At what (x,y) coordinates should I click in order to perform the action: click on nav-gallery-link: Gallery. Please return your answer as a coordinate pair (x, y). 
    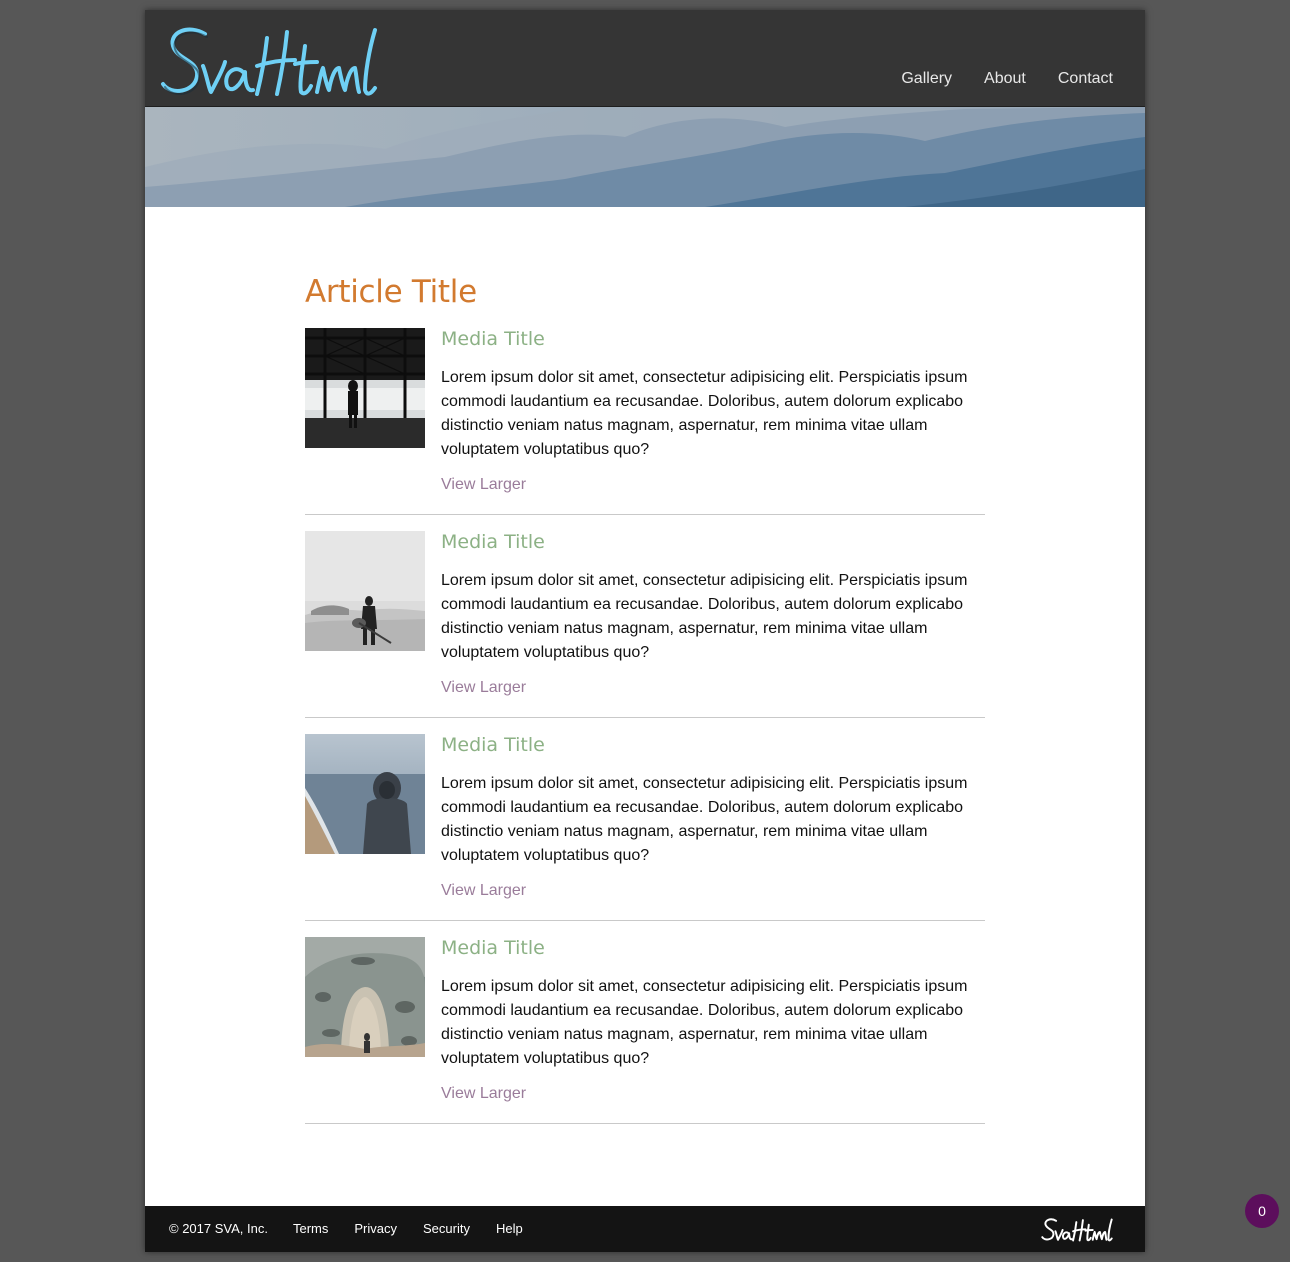
    Looking at the image, I should click on (926, 79).